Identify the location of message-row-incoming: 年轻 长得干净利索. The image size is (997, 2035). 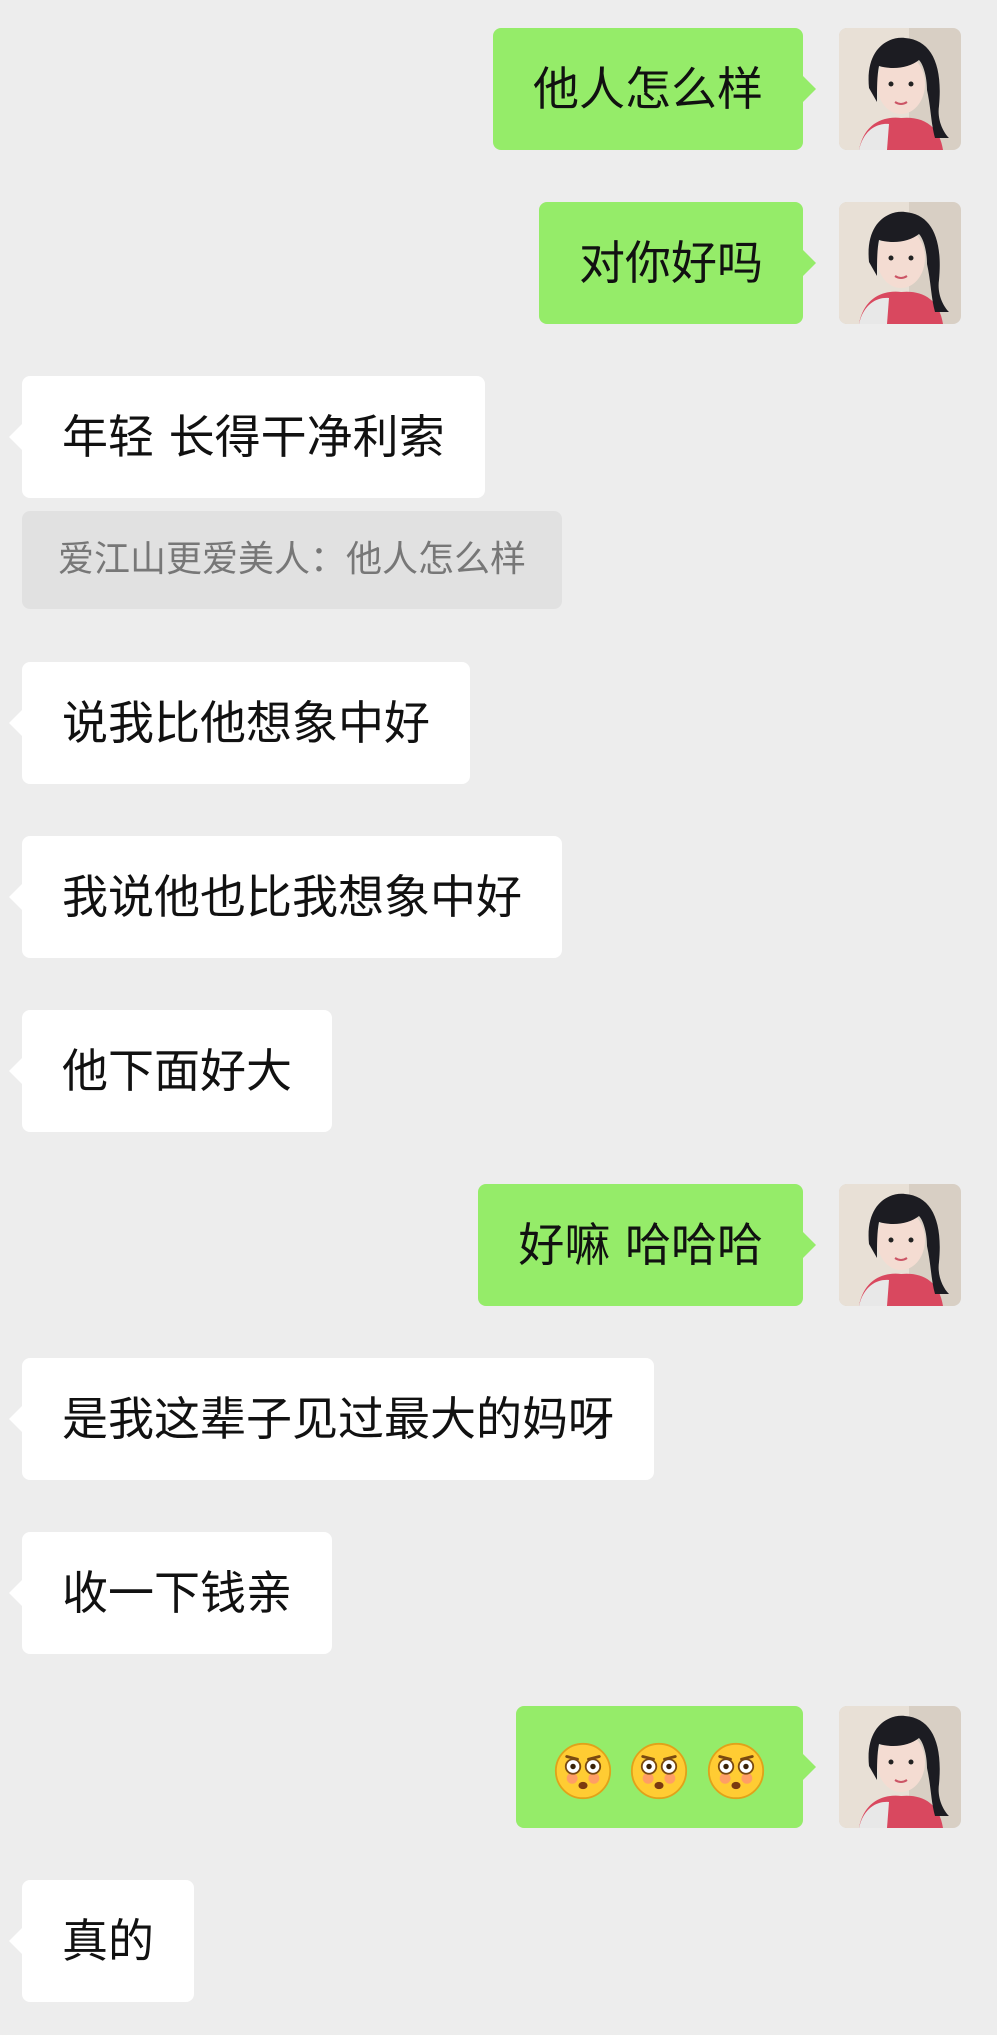
(247, 437).